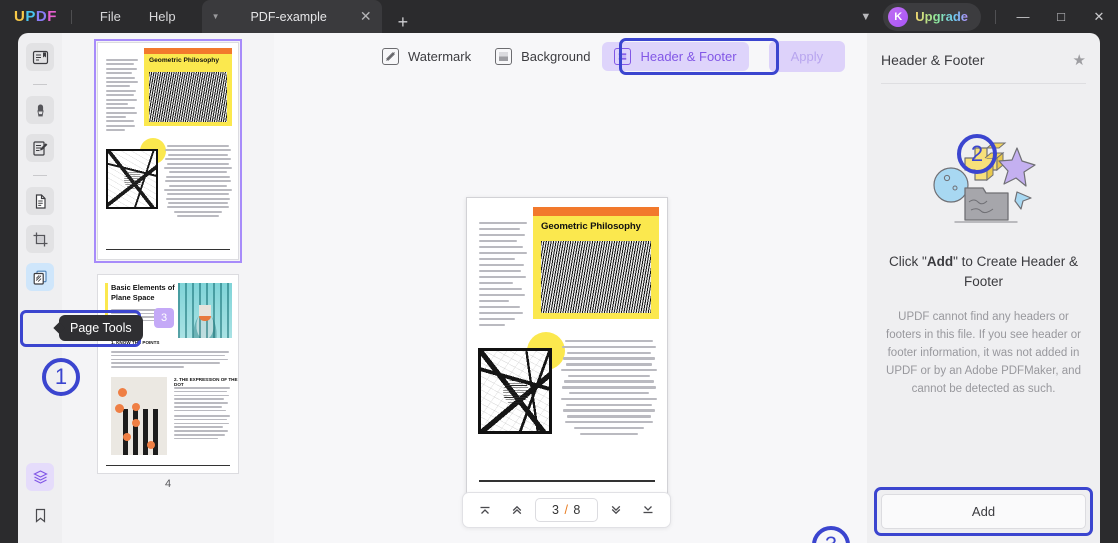 This screenshot has height=543, width=1118. What do you see at coordinates (61, 377) in the screenshot?
I see `step-marker-1: 1` at bounding box center [61, 377].